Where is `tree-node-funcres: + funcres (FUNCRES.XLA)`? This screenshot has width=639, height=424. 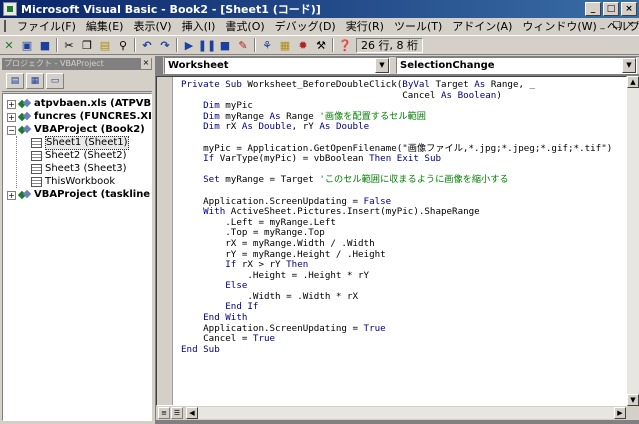
tree-node-funcres: + funcres (FUNCRES.XLA) is located at coordinates (79, 117).